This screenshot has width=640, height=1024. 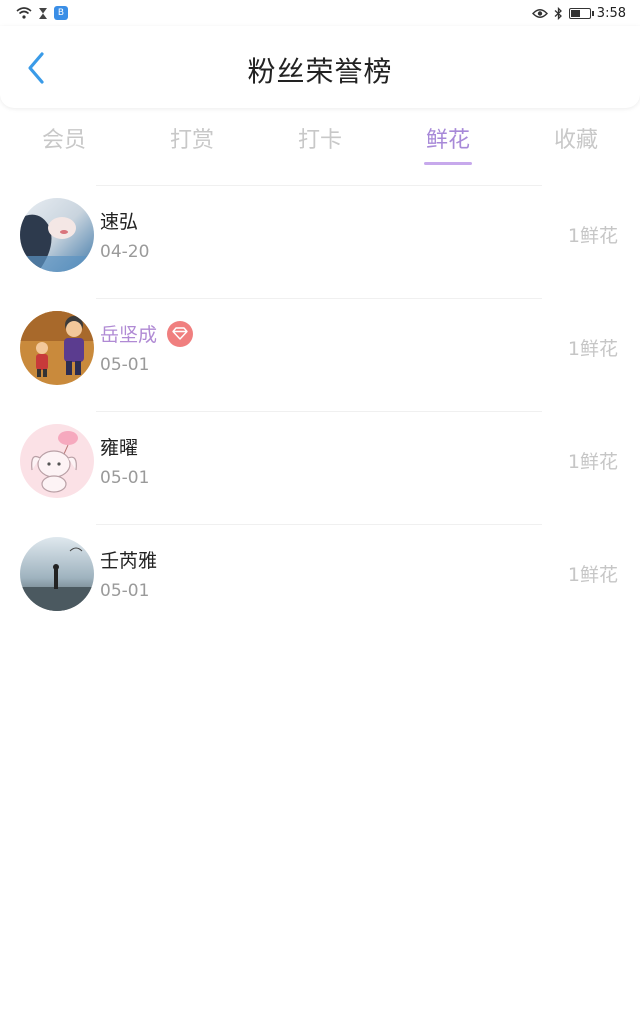 What do you see at coordinates (448, 163) in the screenshot?
I see `tab-active-indicator` at bounding box center [448, 163].